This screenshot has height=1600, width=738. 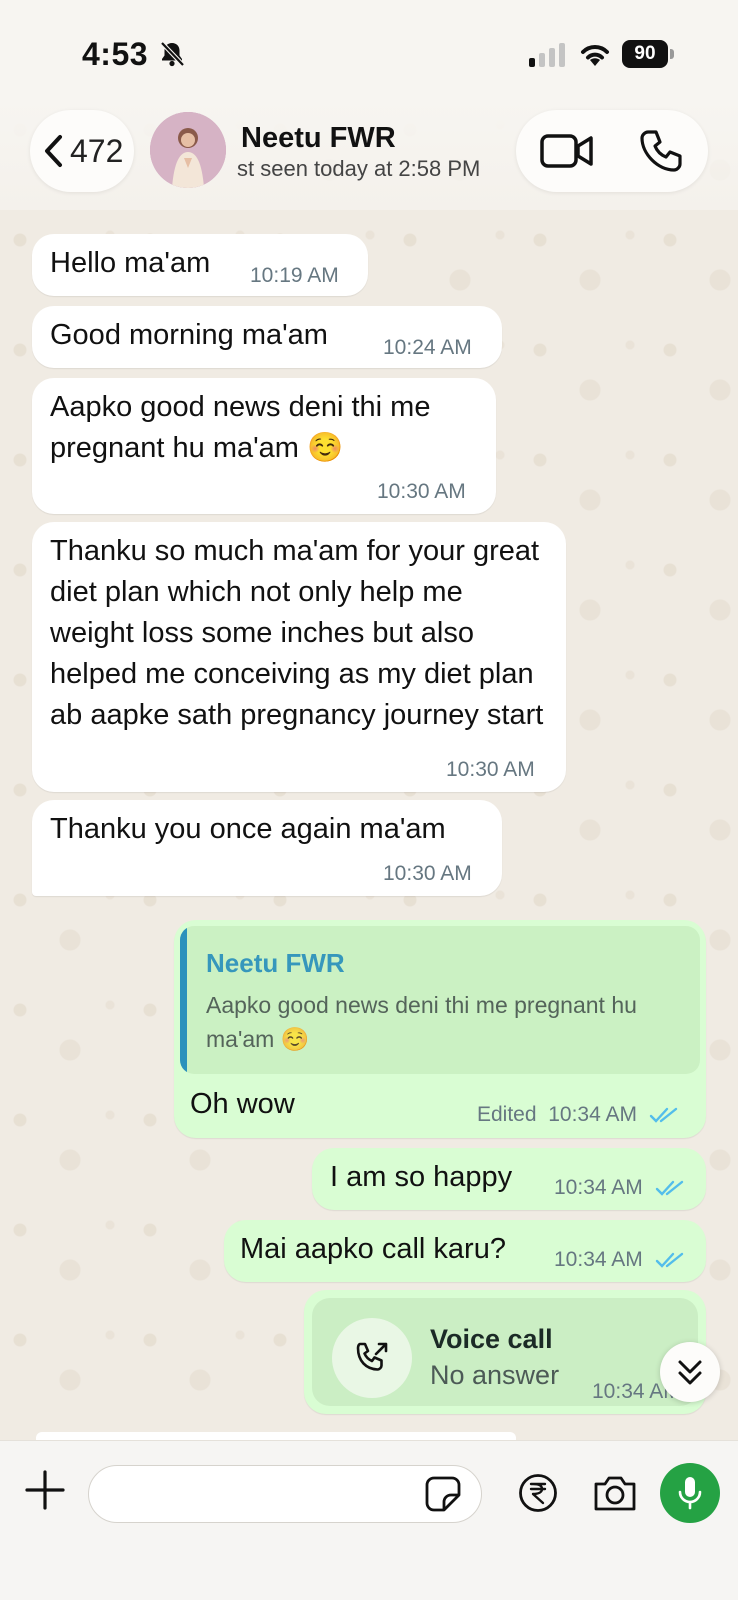 I want to click on camera-icon, so click(x=615, y=1493).